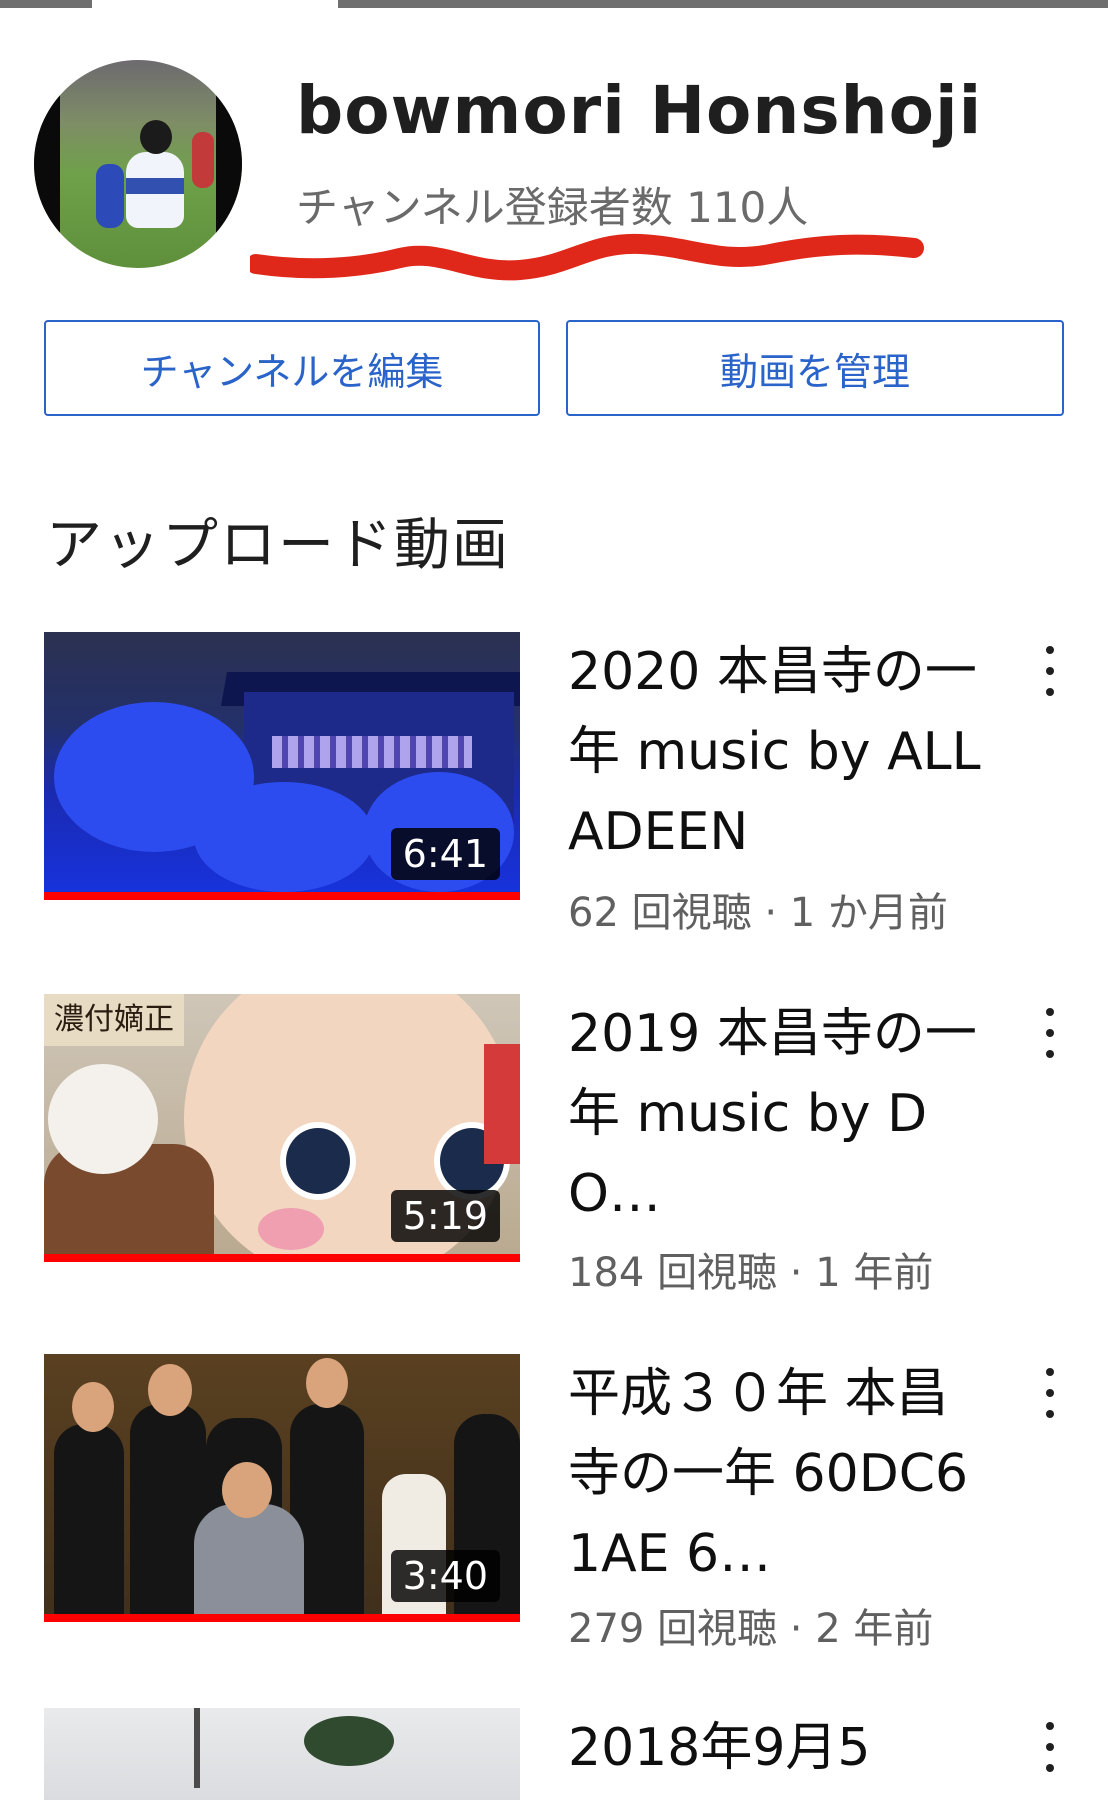 This screenshot has height=1800, width=1108. What do you see at coordinates (445, 1216) in the screenshot?
I see `video-duration: 5:19` at bounding box center [445, 1216].